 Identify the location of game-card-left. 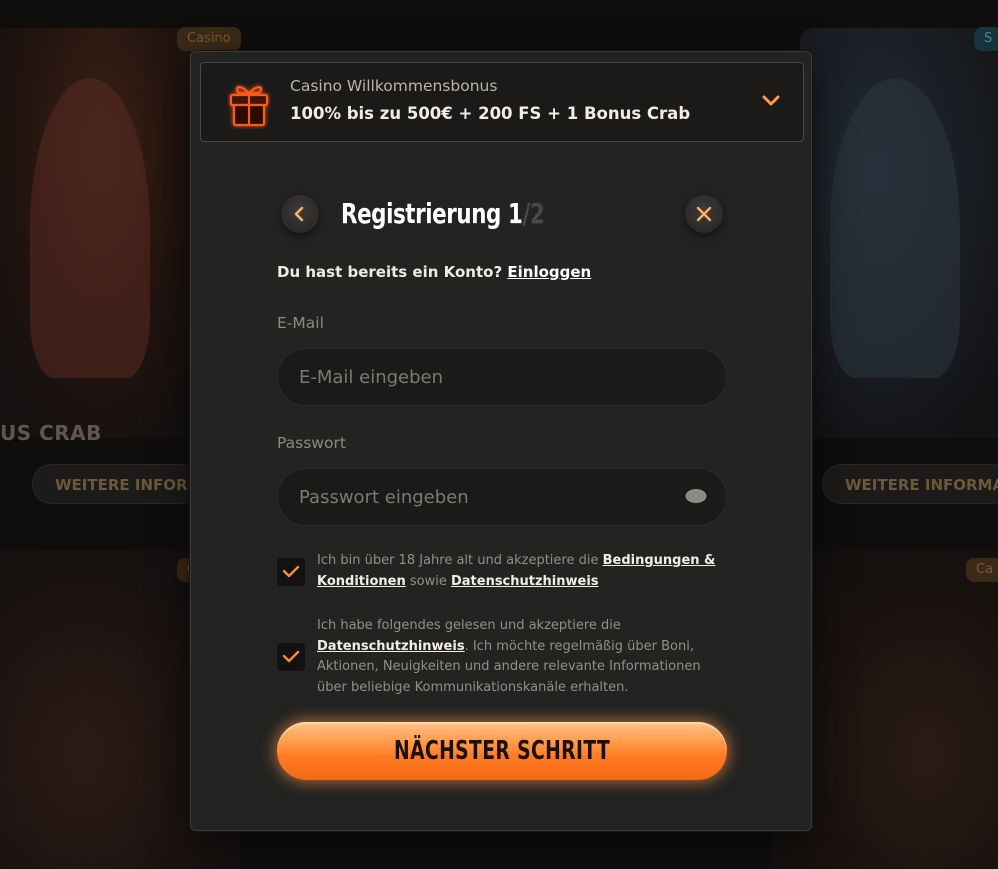
(100, 233).